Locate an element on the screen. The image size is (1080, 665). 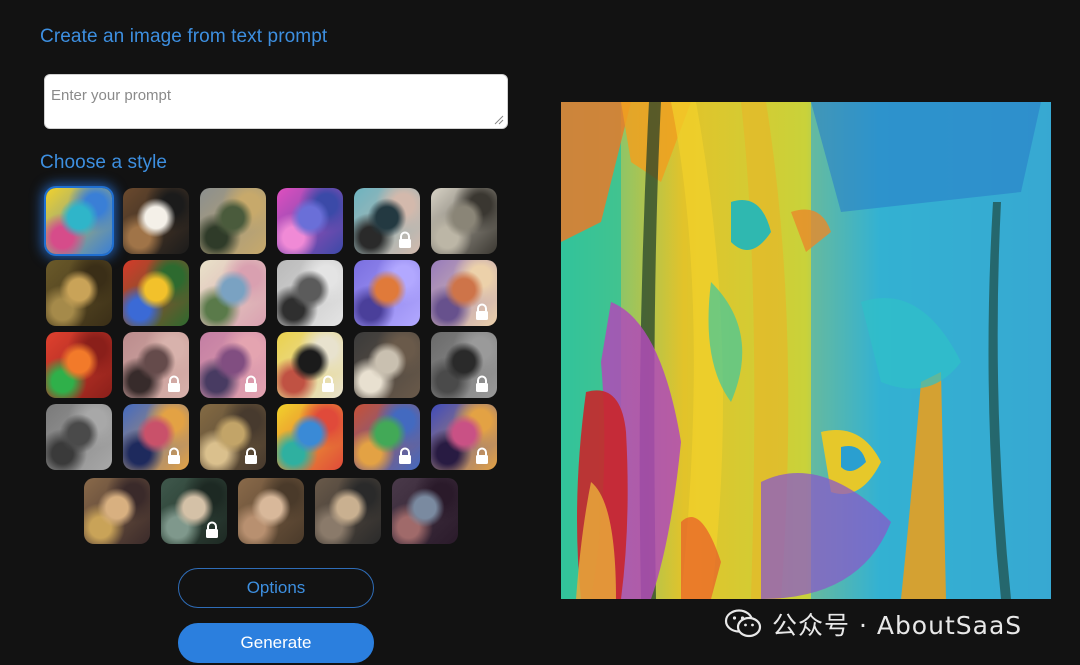
wechat-icon is located at coordinates (743, 623).